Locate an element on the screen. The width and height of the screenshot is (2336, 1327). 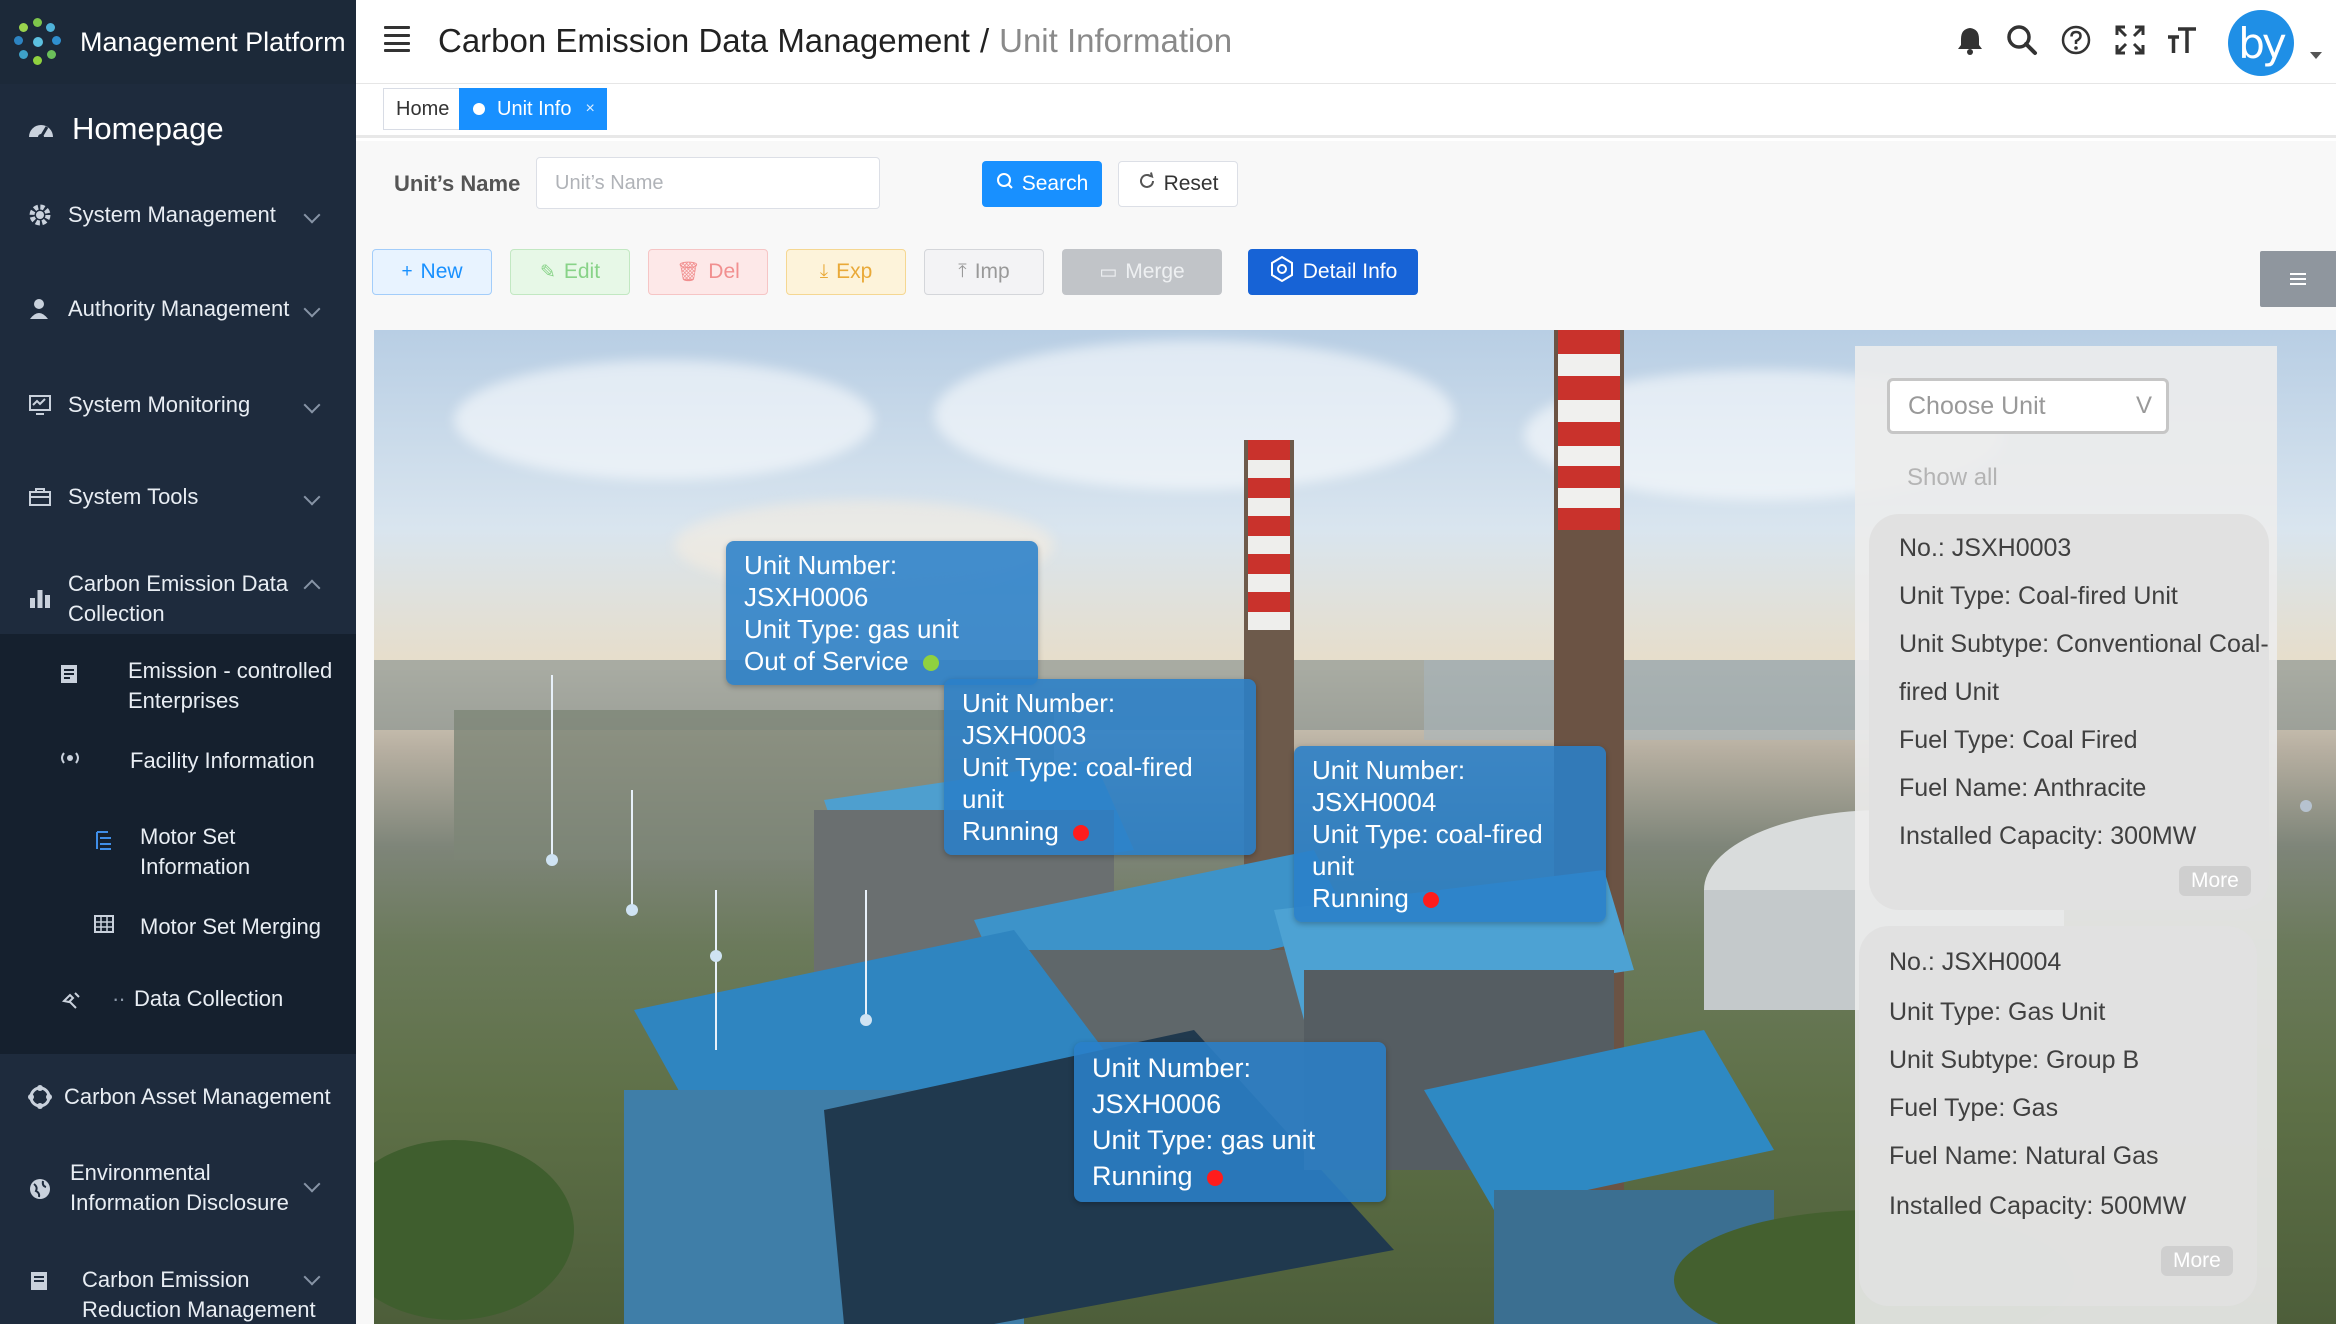
sidebar-subitem-facility-information: Facility Information is located at coordinates (178, 763).